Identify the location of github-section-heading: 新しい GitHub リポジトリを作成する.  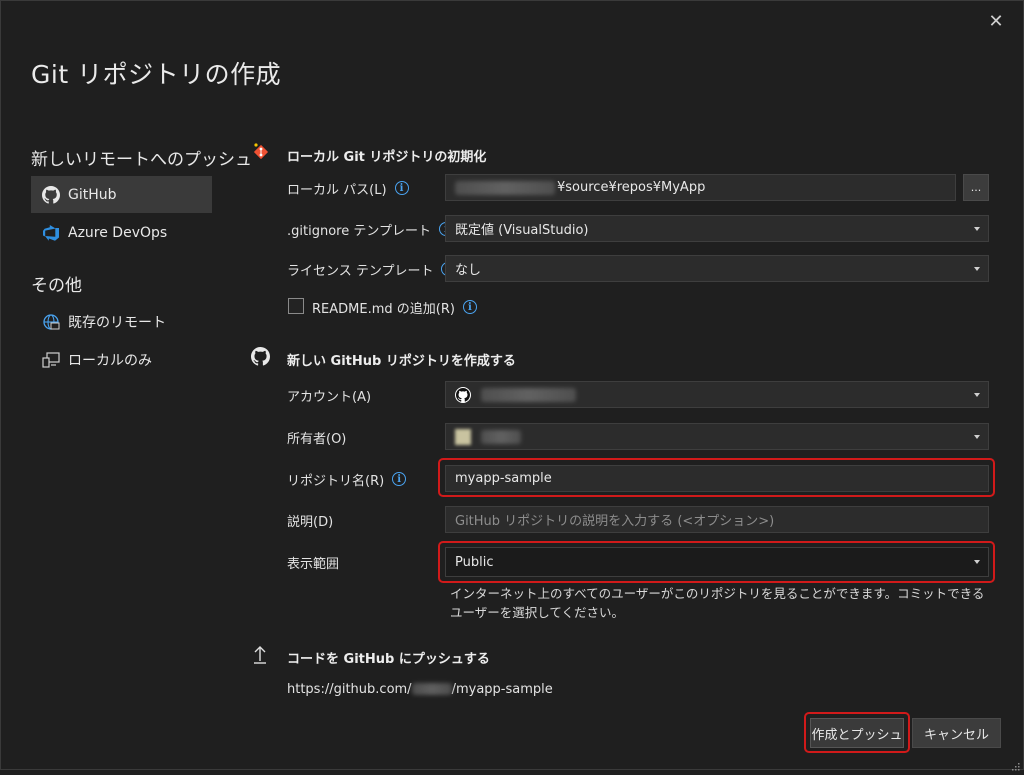
(401, 361).